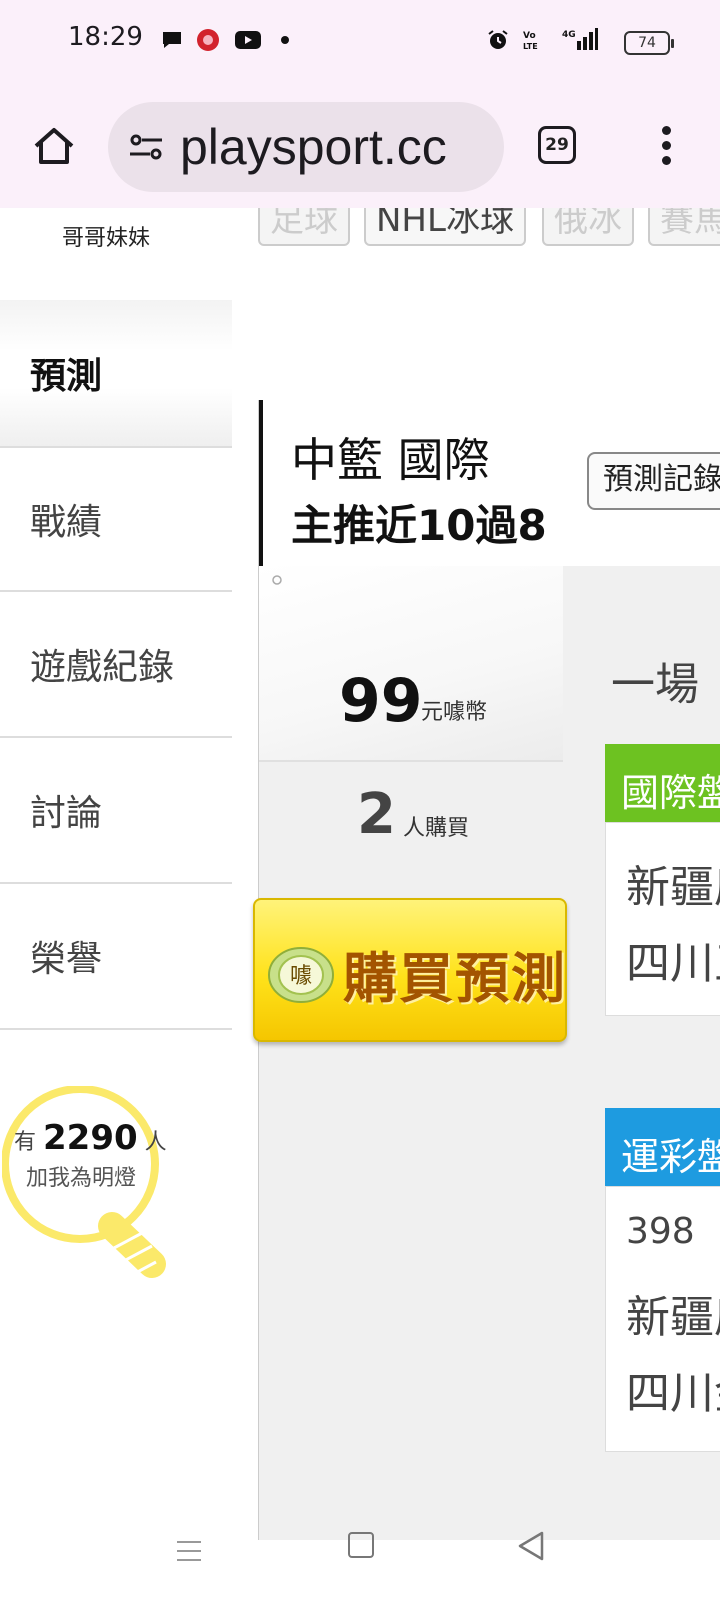  Describe the element at coordinates (529, 36) in the screenshot. I see `svg-text: Vo` at that location.